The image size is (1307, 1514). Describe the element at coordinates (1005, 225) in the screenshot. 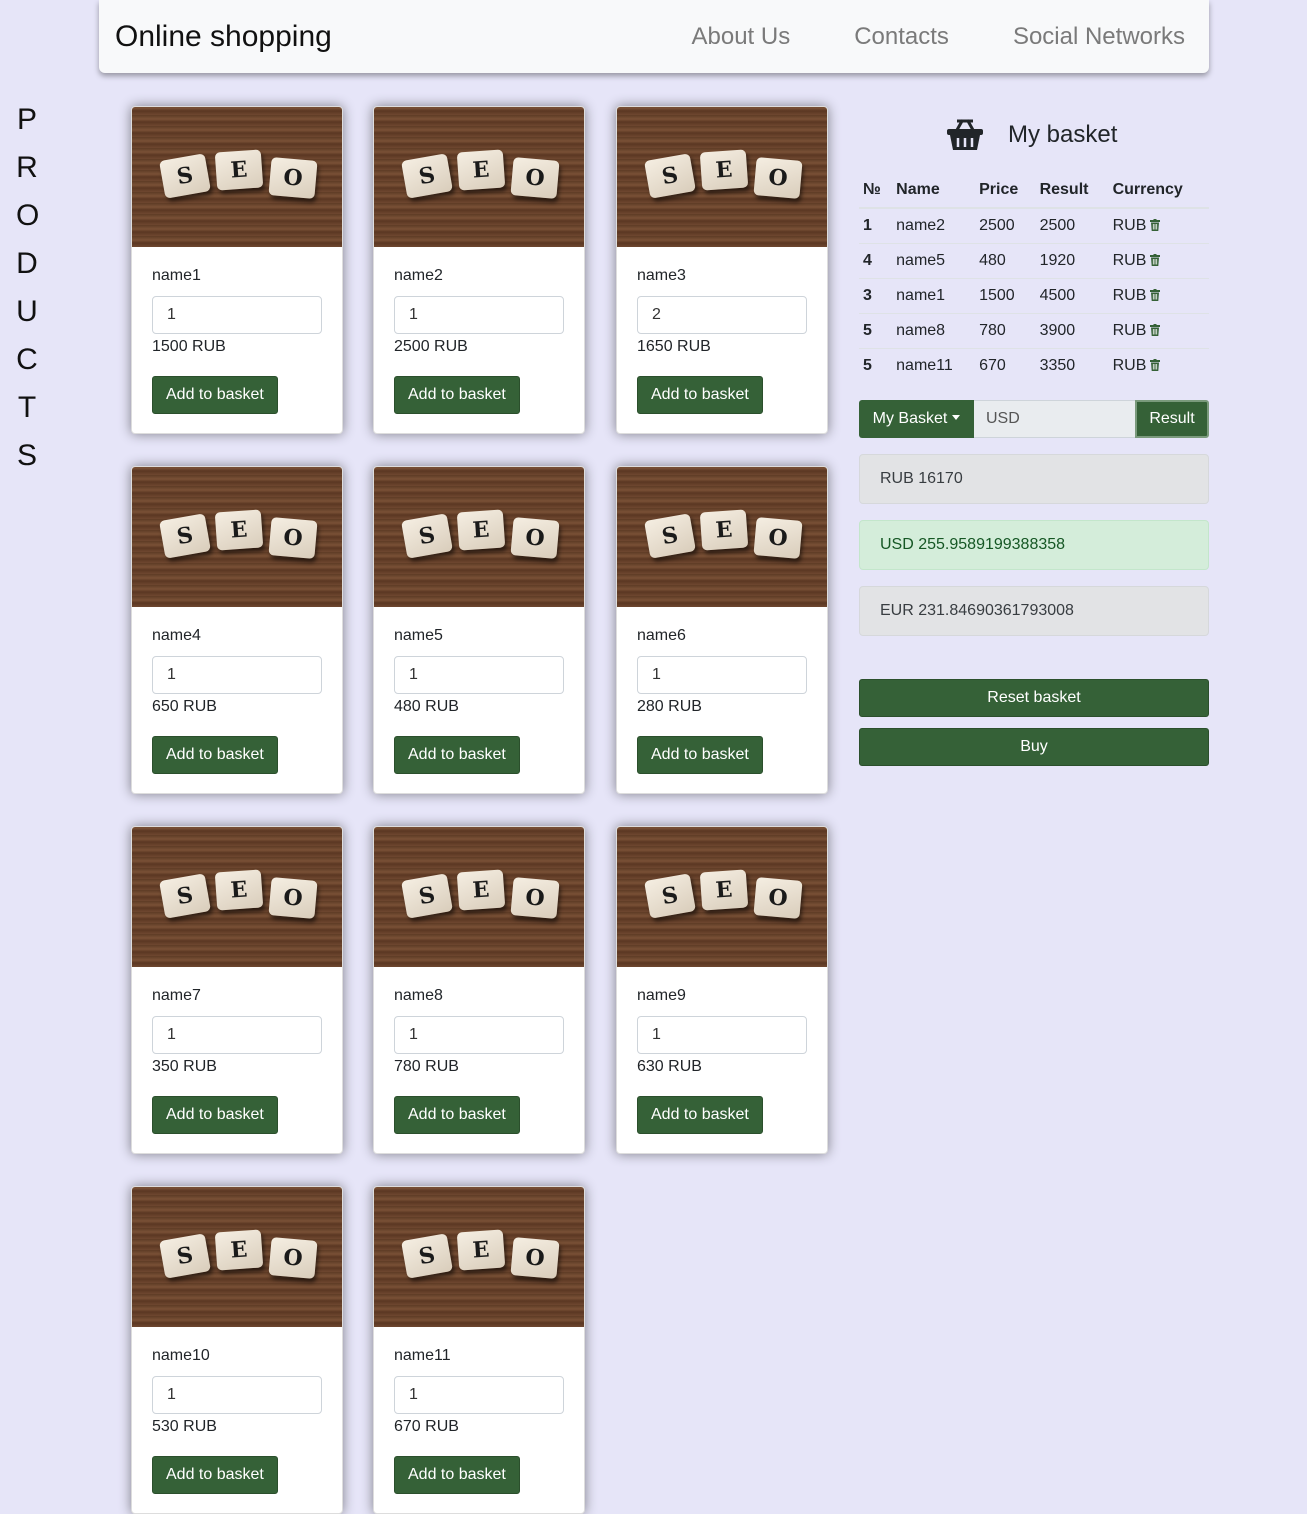

I see `row-price: 2500` at that location.